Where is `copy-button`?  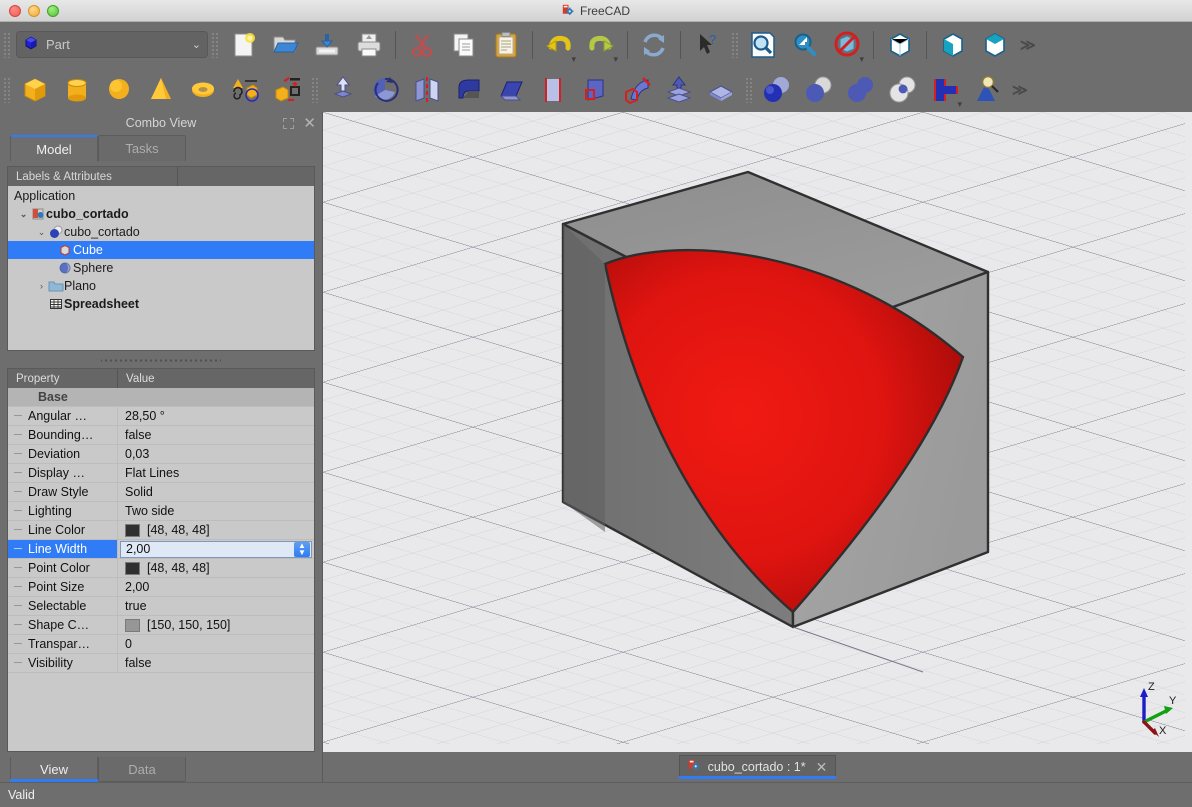 copy-button is located at coordinates (464, 45).